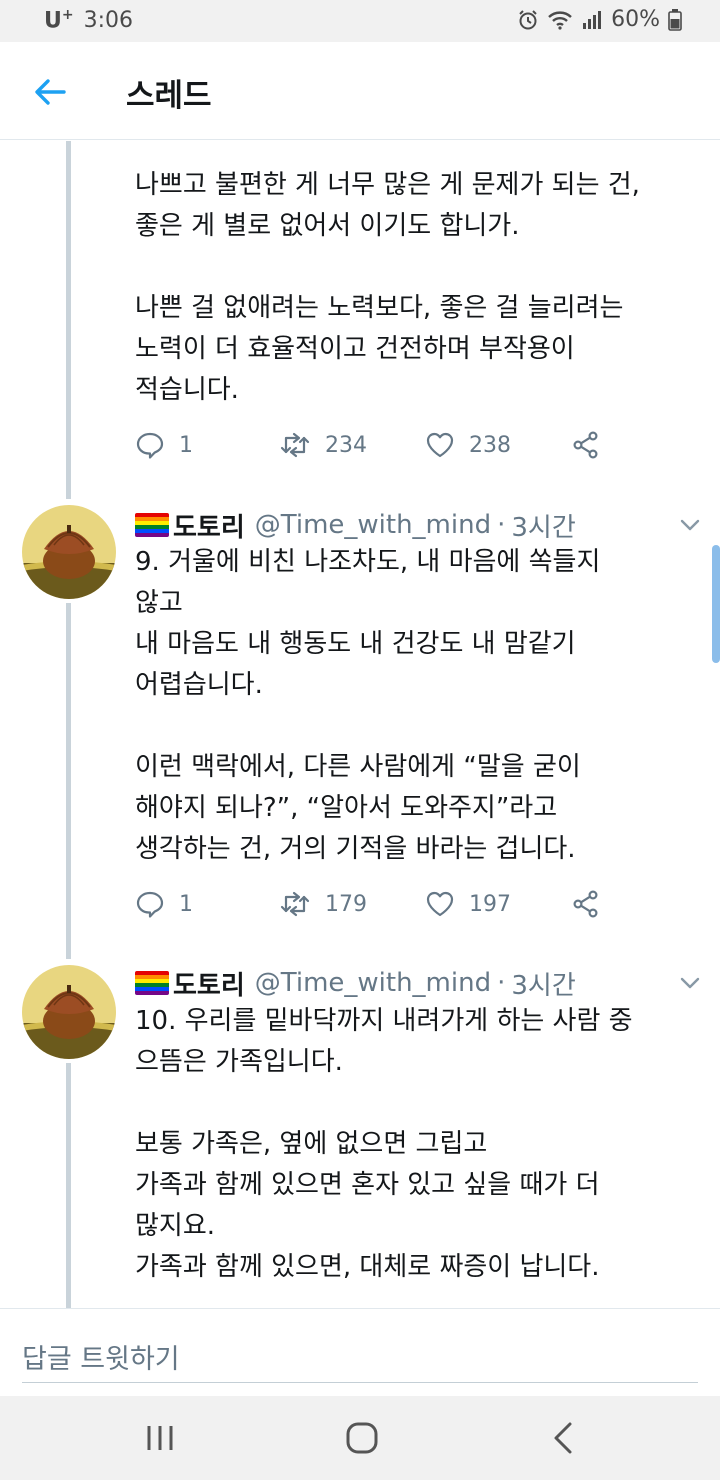 The height and width of the screenshot is (1480, 720). Describe the element at coordinates (67, 15) in the screenshot. I see `carrier-sup: +` at that location.